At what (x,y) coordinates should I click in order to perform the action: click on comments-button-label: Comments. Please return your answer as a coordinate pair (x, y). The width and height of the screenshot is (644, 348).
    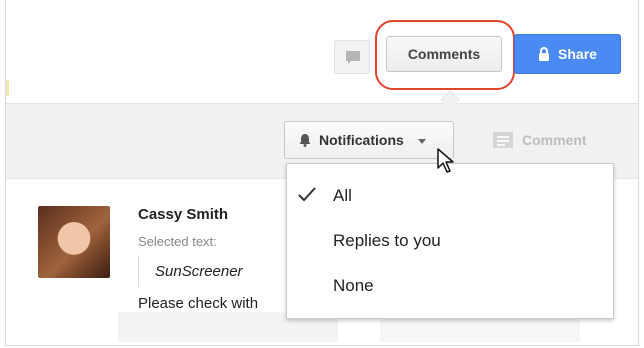
    Looking at the image, I should click on (444, 54).